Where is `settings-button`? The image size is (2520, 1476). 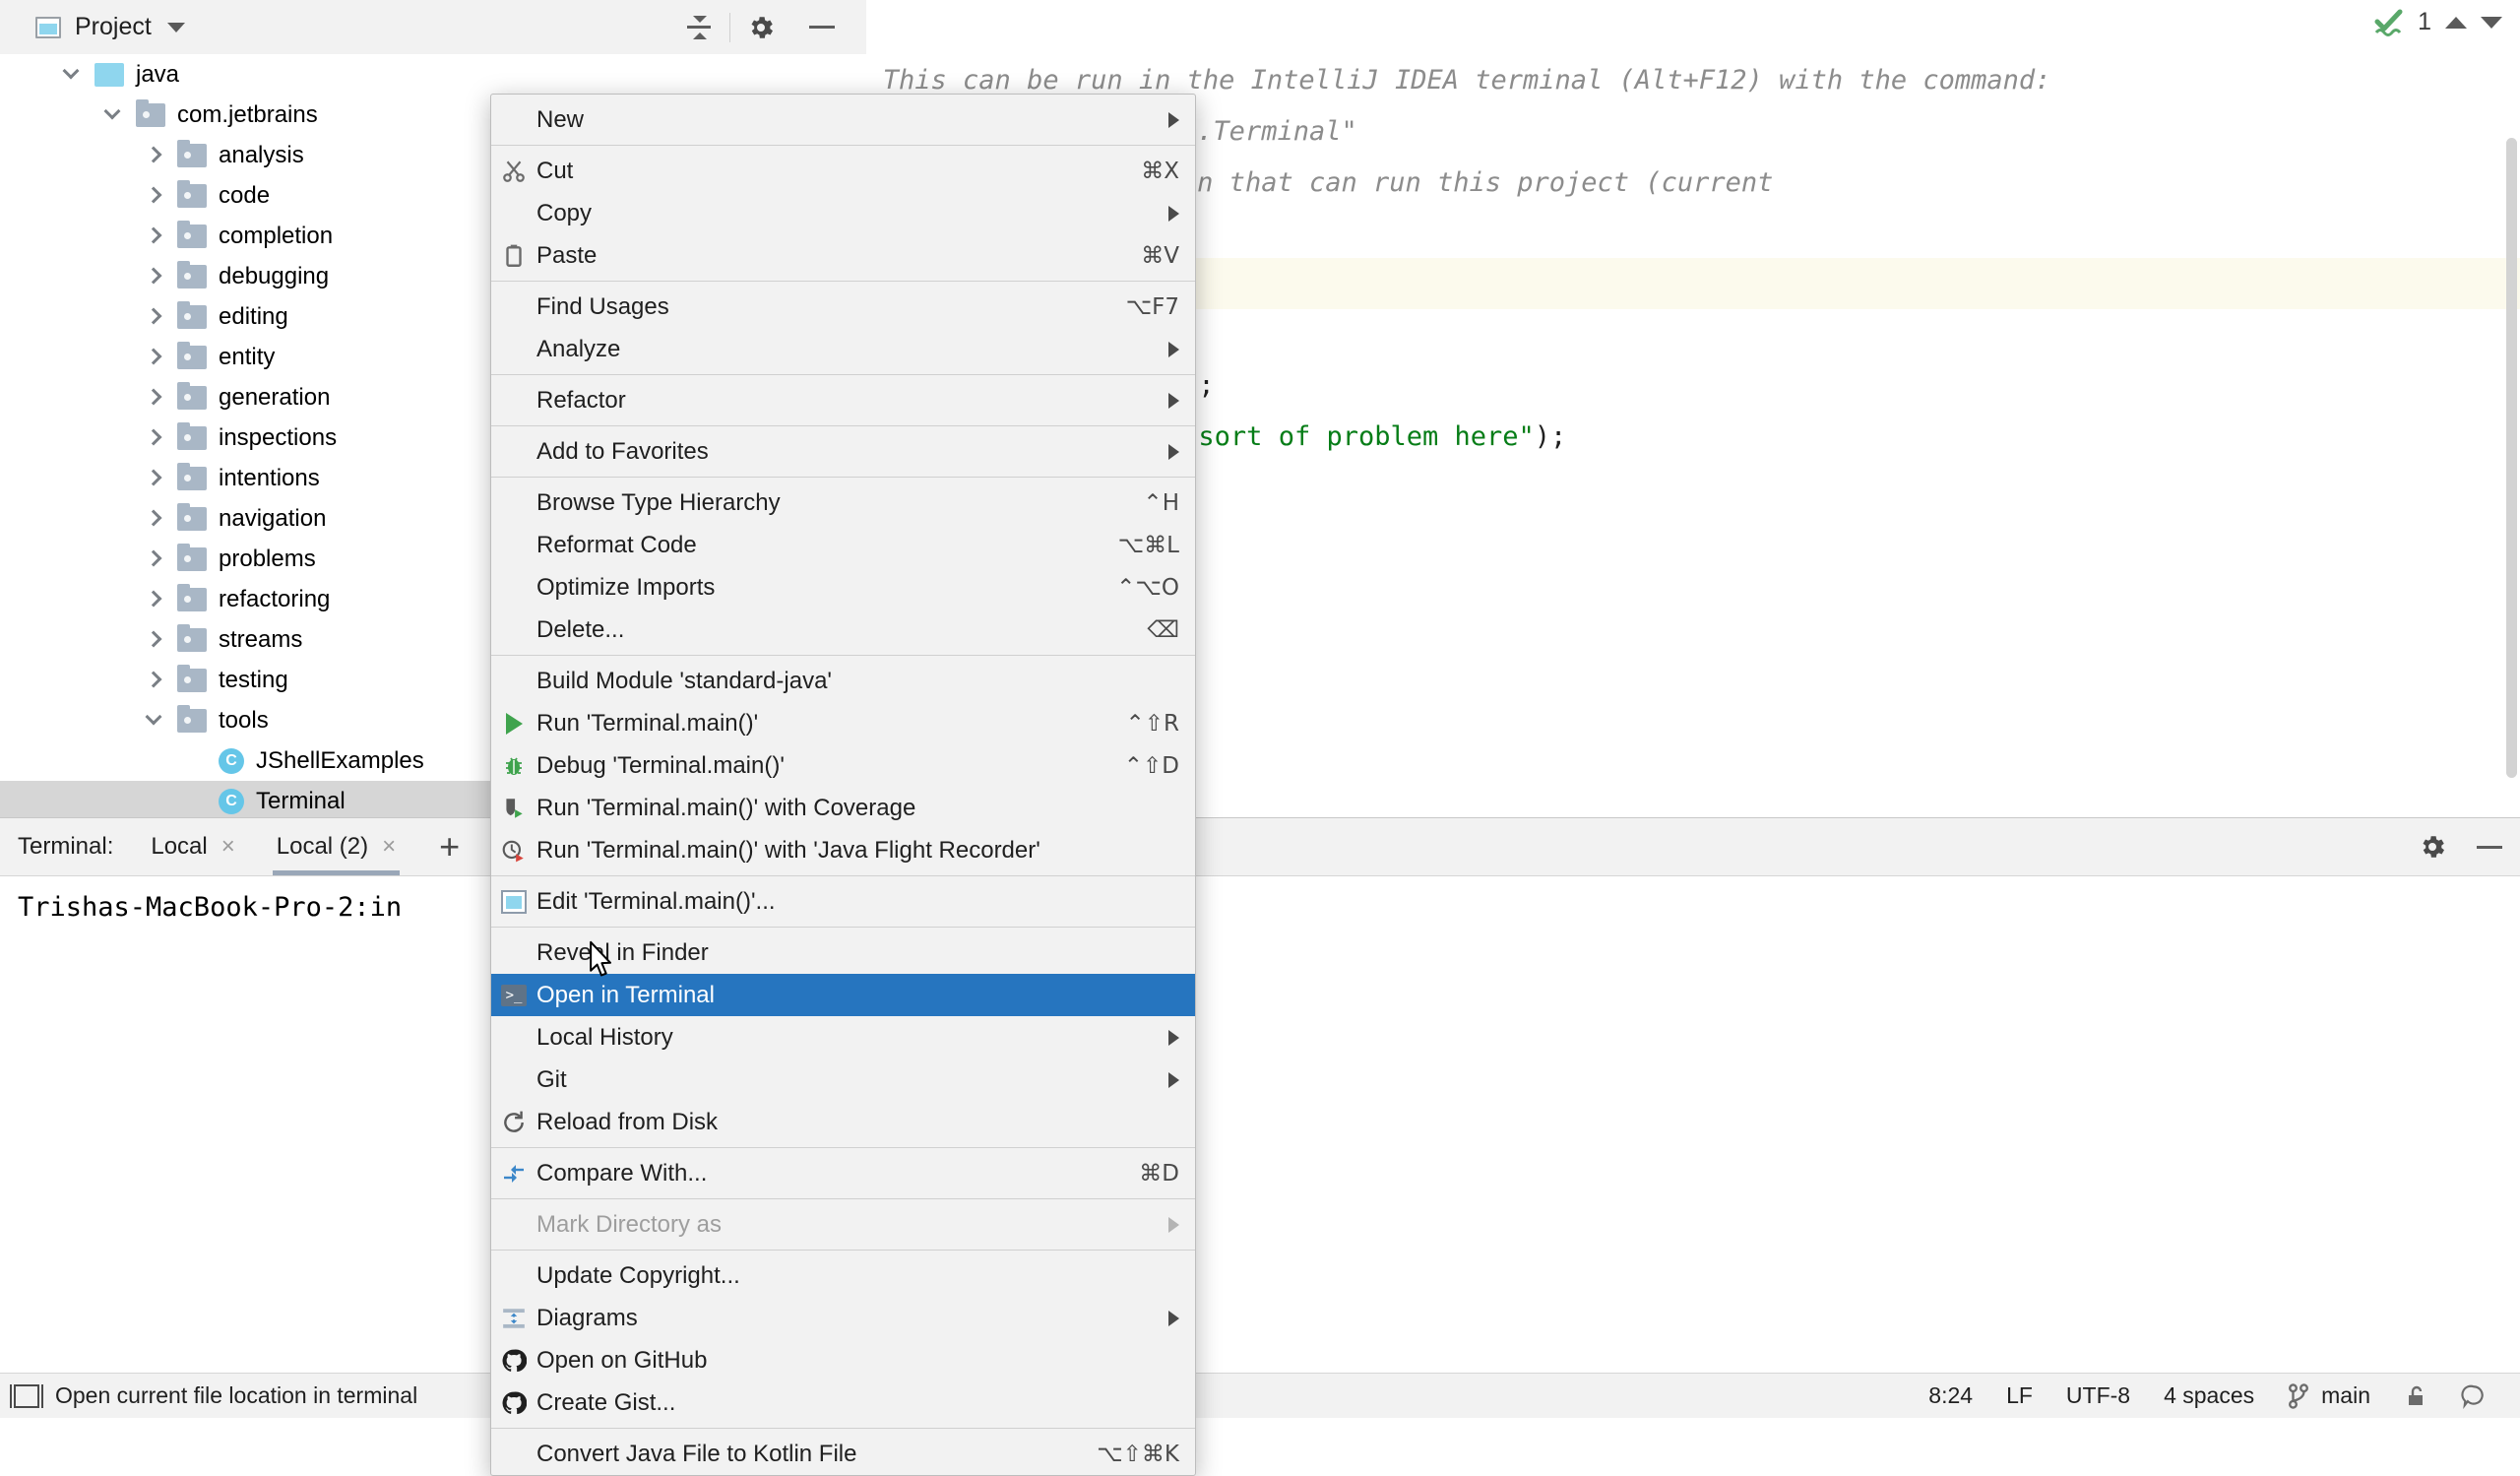
settings-button is located at coordinates (760, 27).